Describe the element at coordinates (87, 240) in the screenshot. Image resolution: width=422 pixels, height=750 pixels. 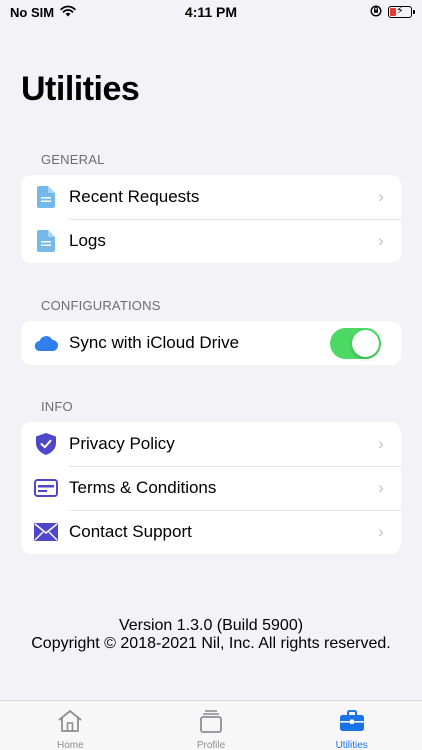
I see `row-label: Logs` at that location.